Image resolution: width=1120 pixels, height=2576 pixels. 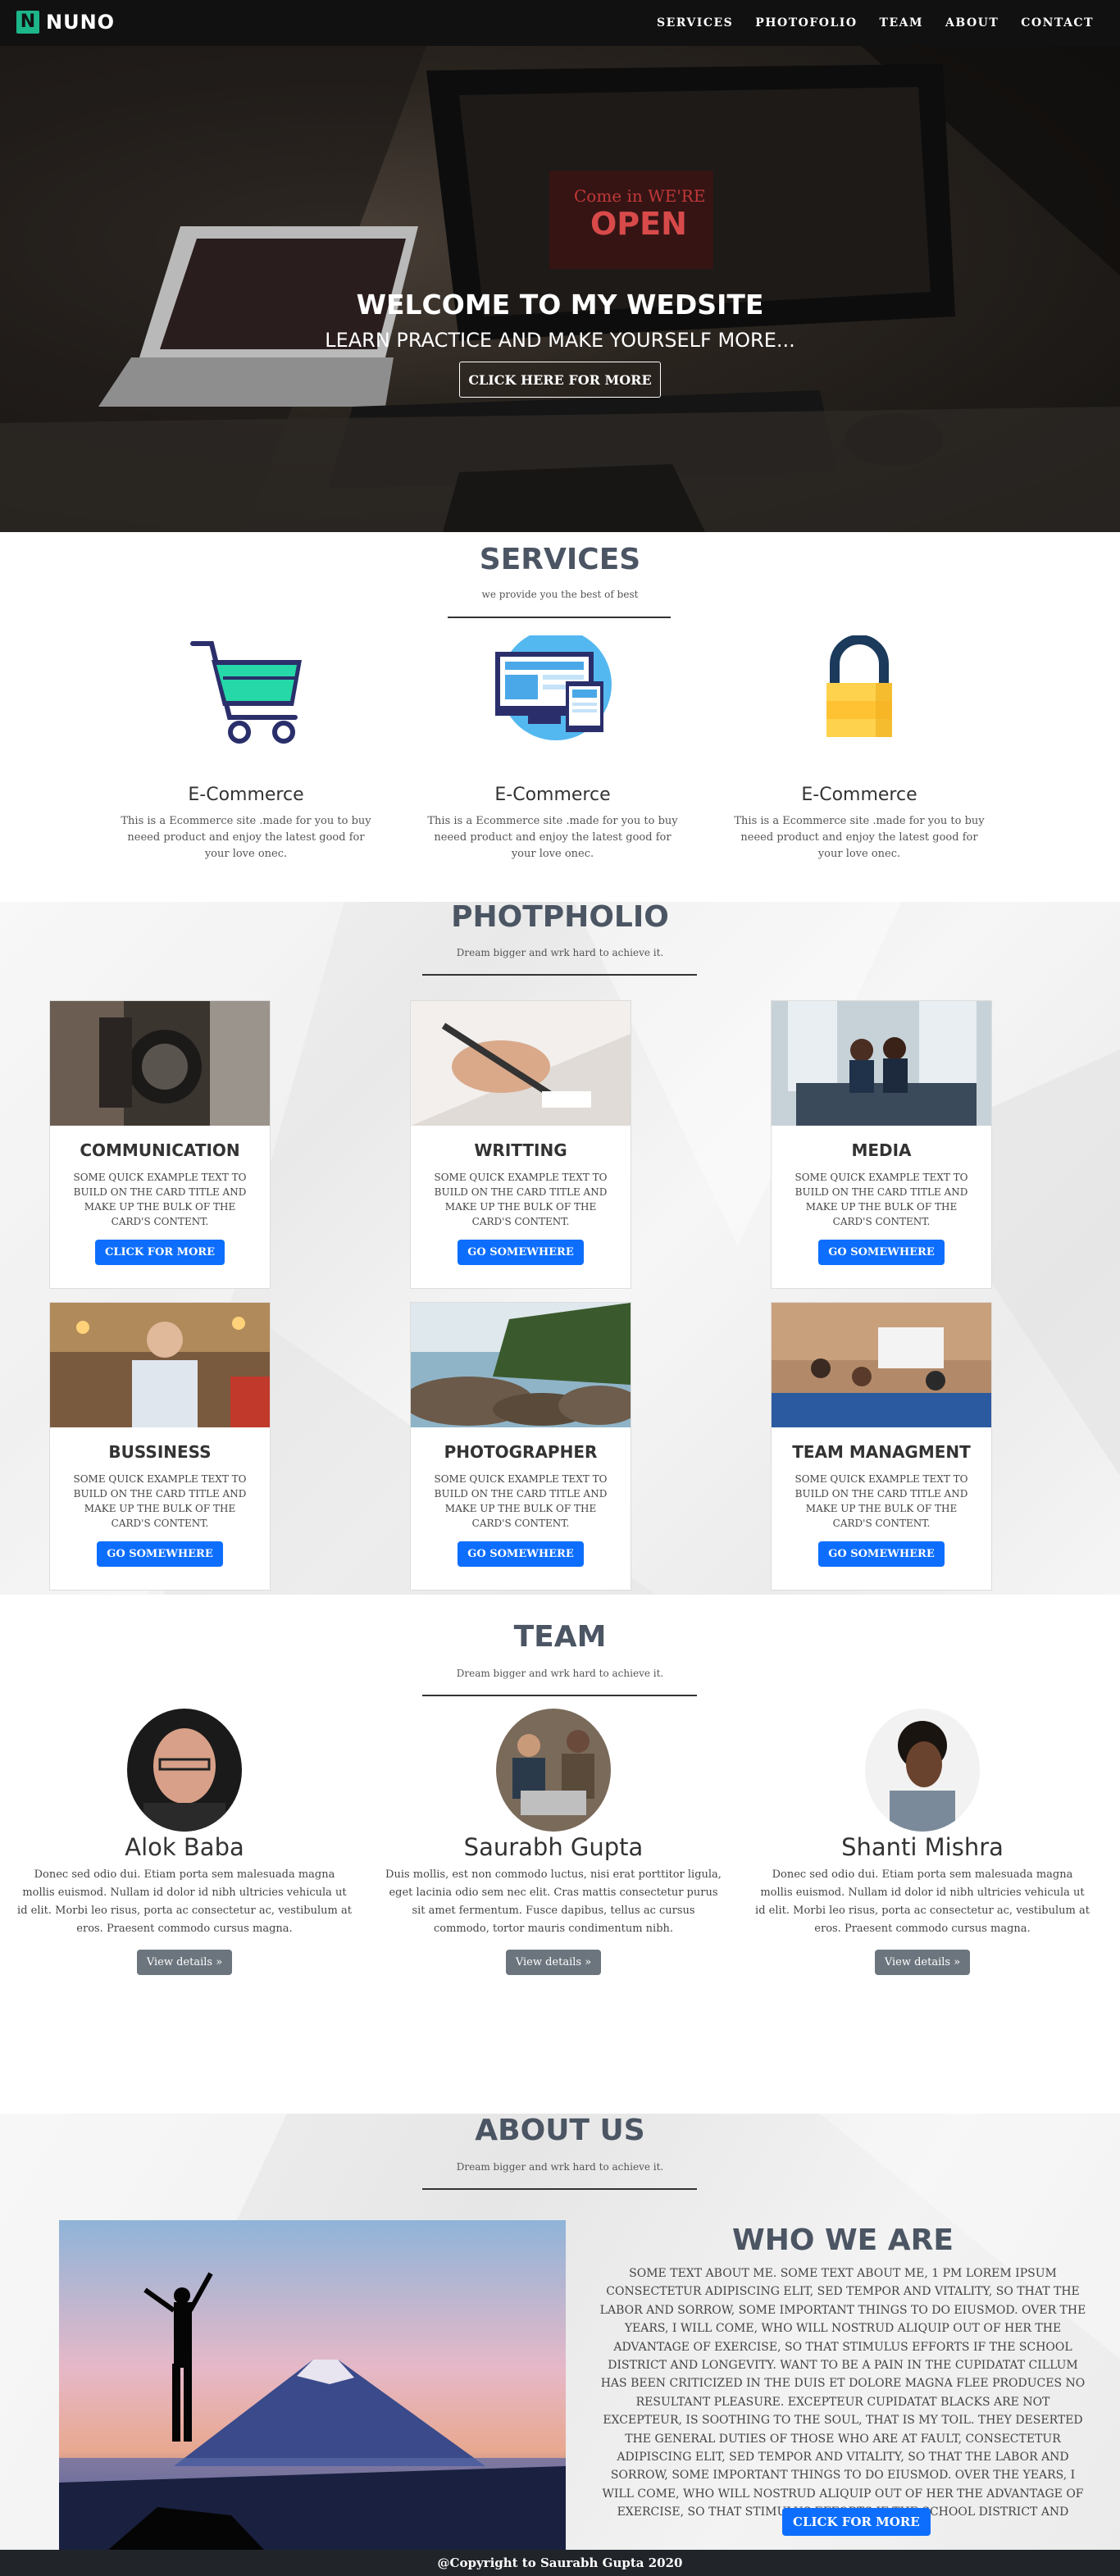 What do you see at coordinates (559, 2189) in the screenshot?
I see `about-divider` at bounding box center [559, 2189].